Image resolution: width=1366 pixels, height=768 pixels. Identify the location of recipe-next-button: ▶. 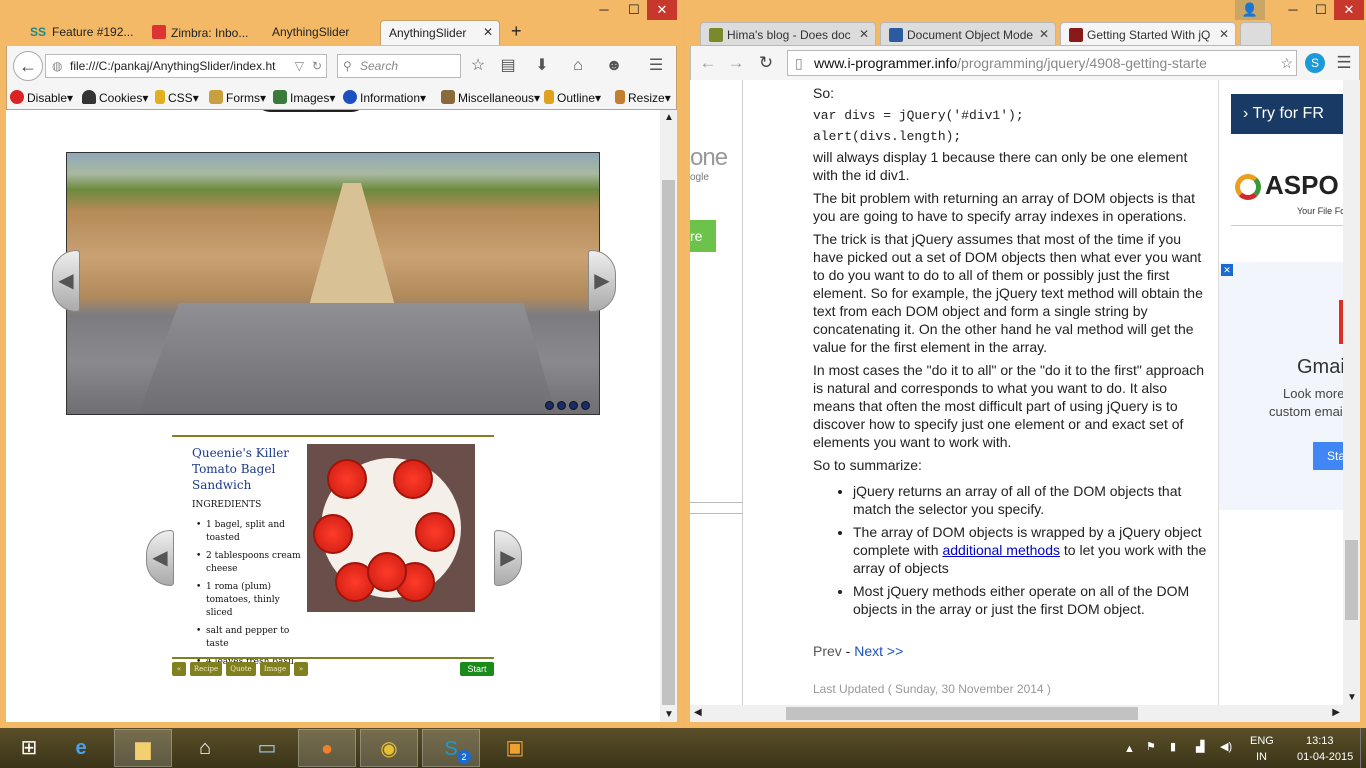
(508, 558).